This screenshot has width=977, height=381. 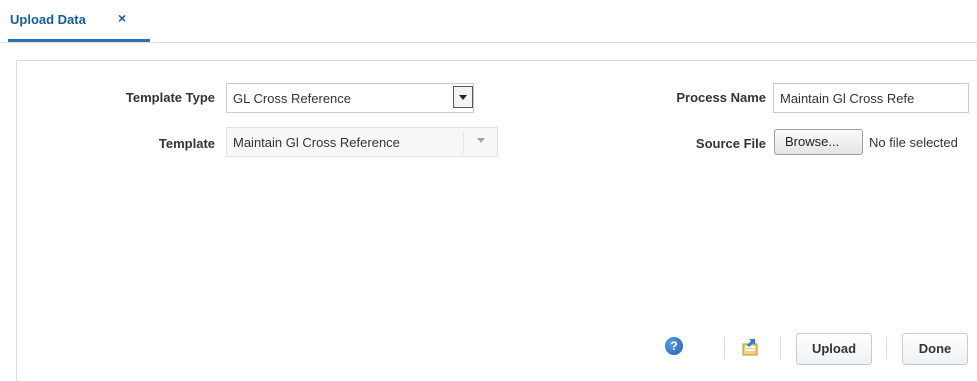 What do you see at coordinates (79, 40) in the screenshot?
I see `active-tab-indicator` at bounding box center [79, 40].